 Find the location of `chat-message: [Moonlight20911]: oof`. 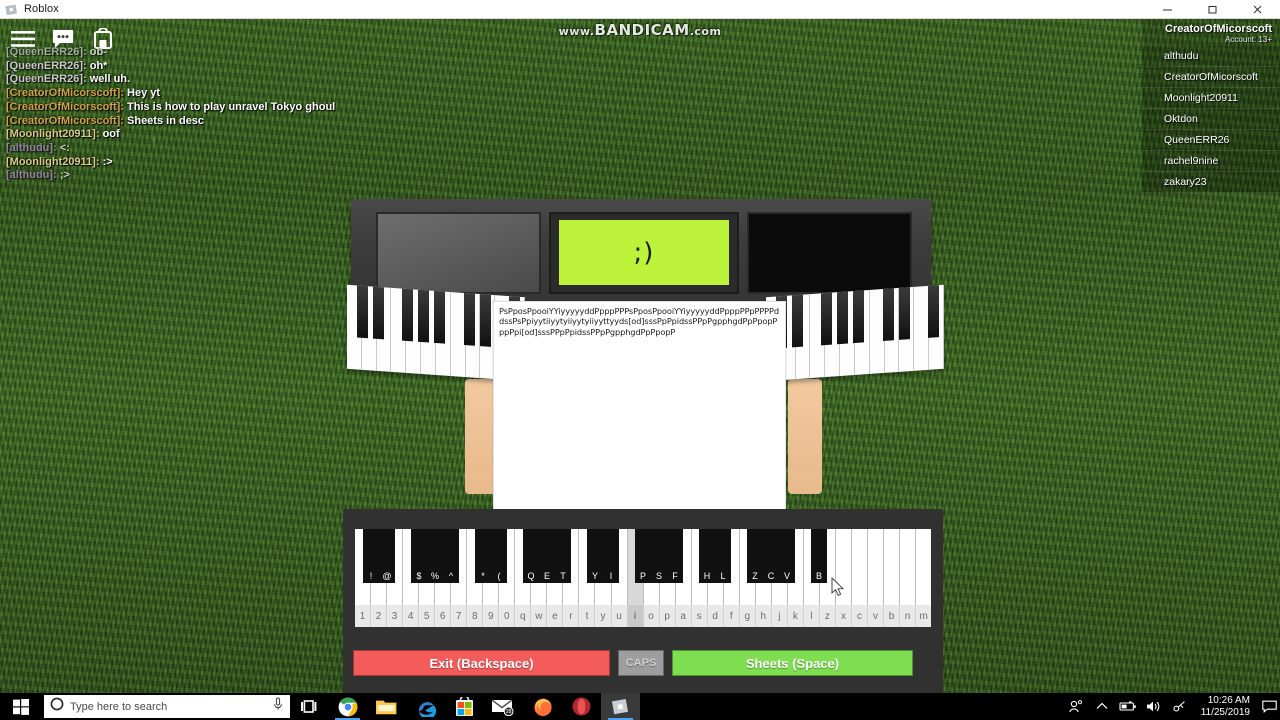

chat-message: [Moonlight20911]: oof is located at coordinates (216, 135).